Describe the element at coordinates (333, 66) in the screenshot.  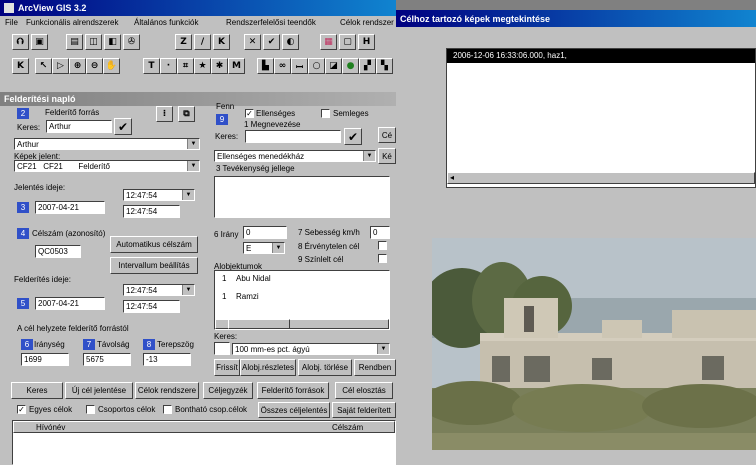
I see `layer-icon: ◪` at that location.